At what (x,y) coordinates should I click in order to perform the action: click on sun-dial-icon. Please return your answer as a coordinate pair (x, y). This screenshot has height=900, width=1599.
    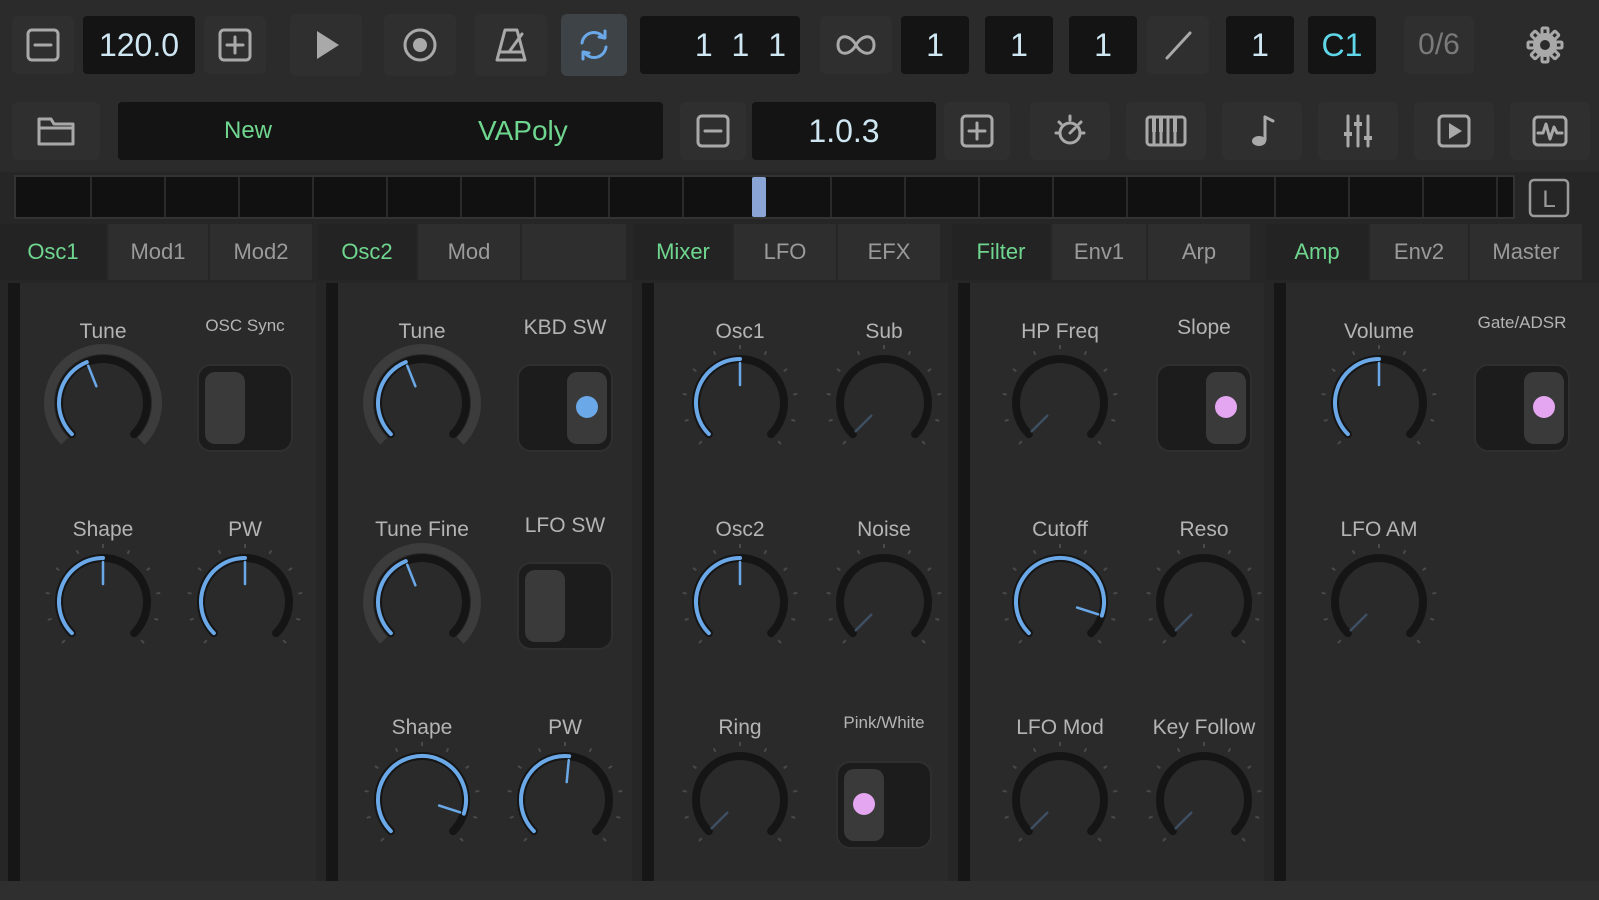
    Looking at the image, I should click on (1070, 129).